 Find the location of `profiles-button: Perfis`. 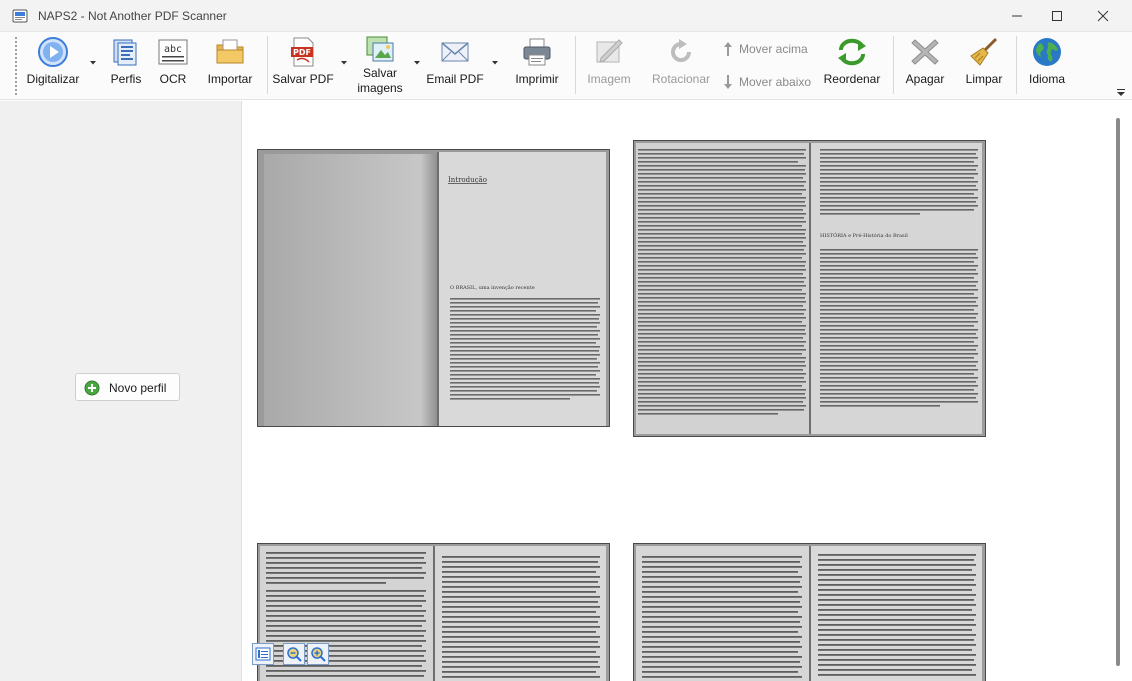

profiles-button: Perfis is located at coordinates (126, 66).